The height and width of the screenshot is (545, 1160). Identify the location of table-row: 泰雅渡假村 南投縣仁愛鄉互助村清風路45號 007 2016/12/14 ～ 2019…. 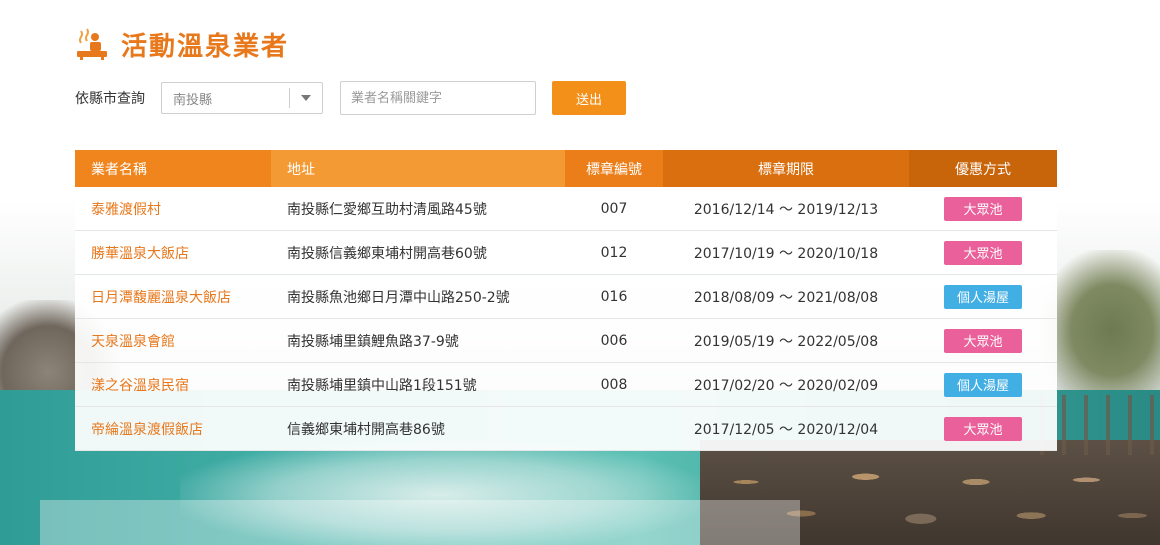
(566, 209).